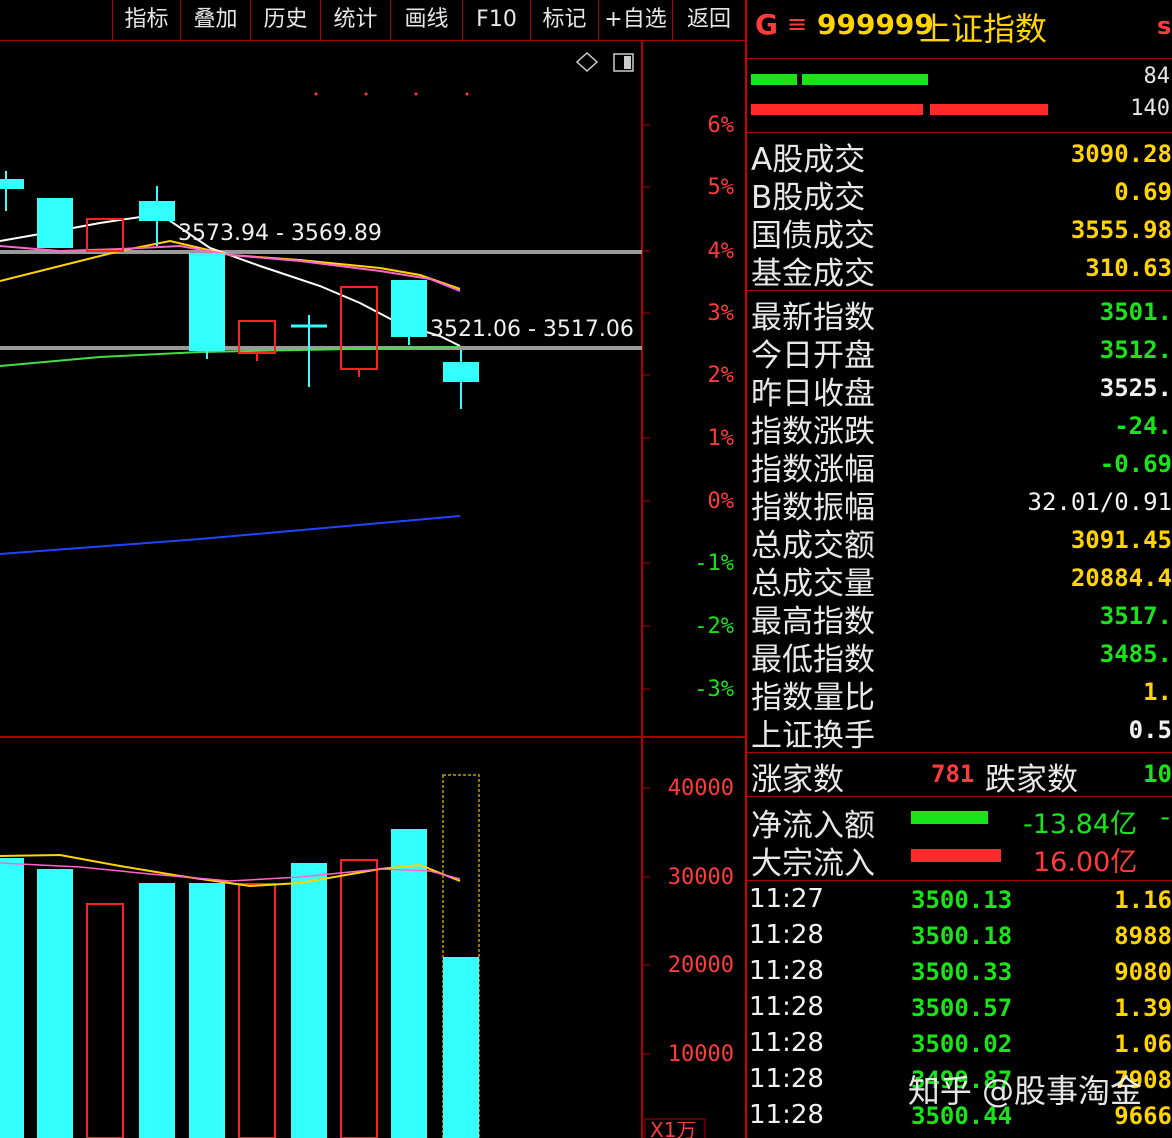 This screenshot has width=1172, height=1138. Describe the element at coordinates (1024, 1091) in the screenshot. I see `watermark: 知乎 @股事淘金` at that location.